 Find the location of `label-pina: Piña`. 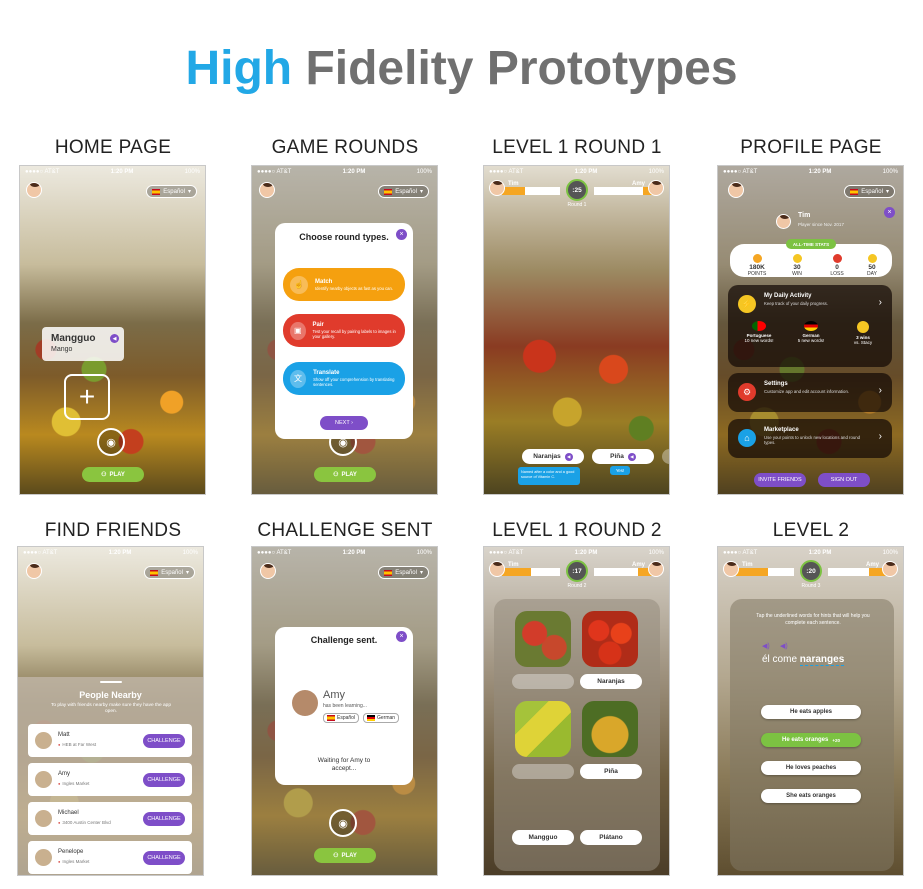

label-pina: Piña is located at coordinates (611, 771).